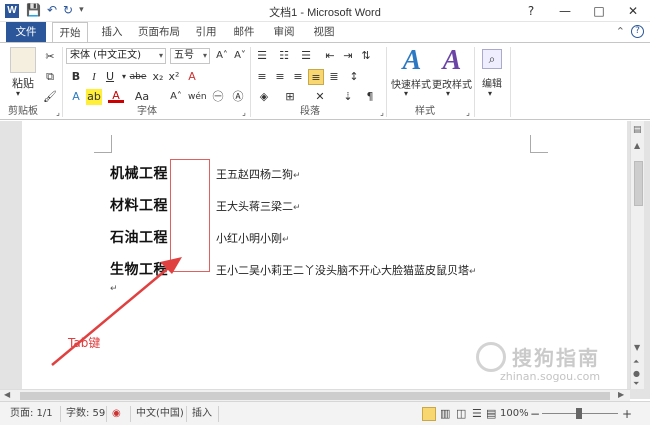 The image size is (650, 425). Describe the element at coordinates (31, 414) in the screenshot. I see `page-count: 页面: 1/1` at that location.